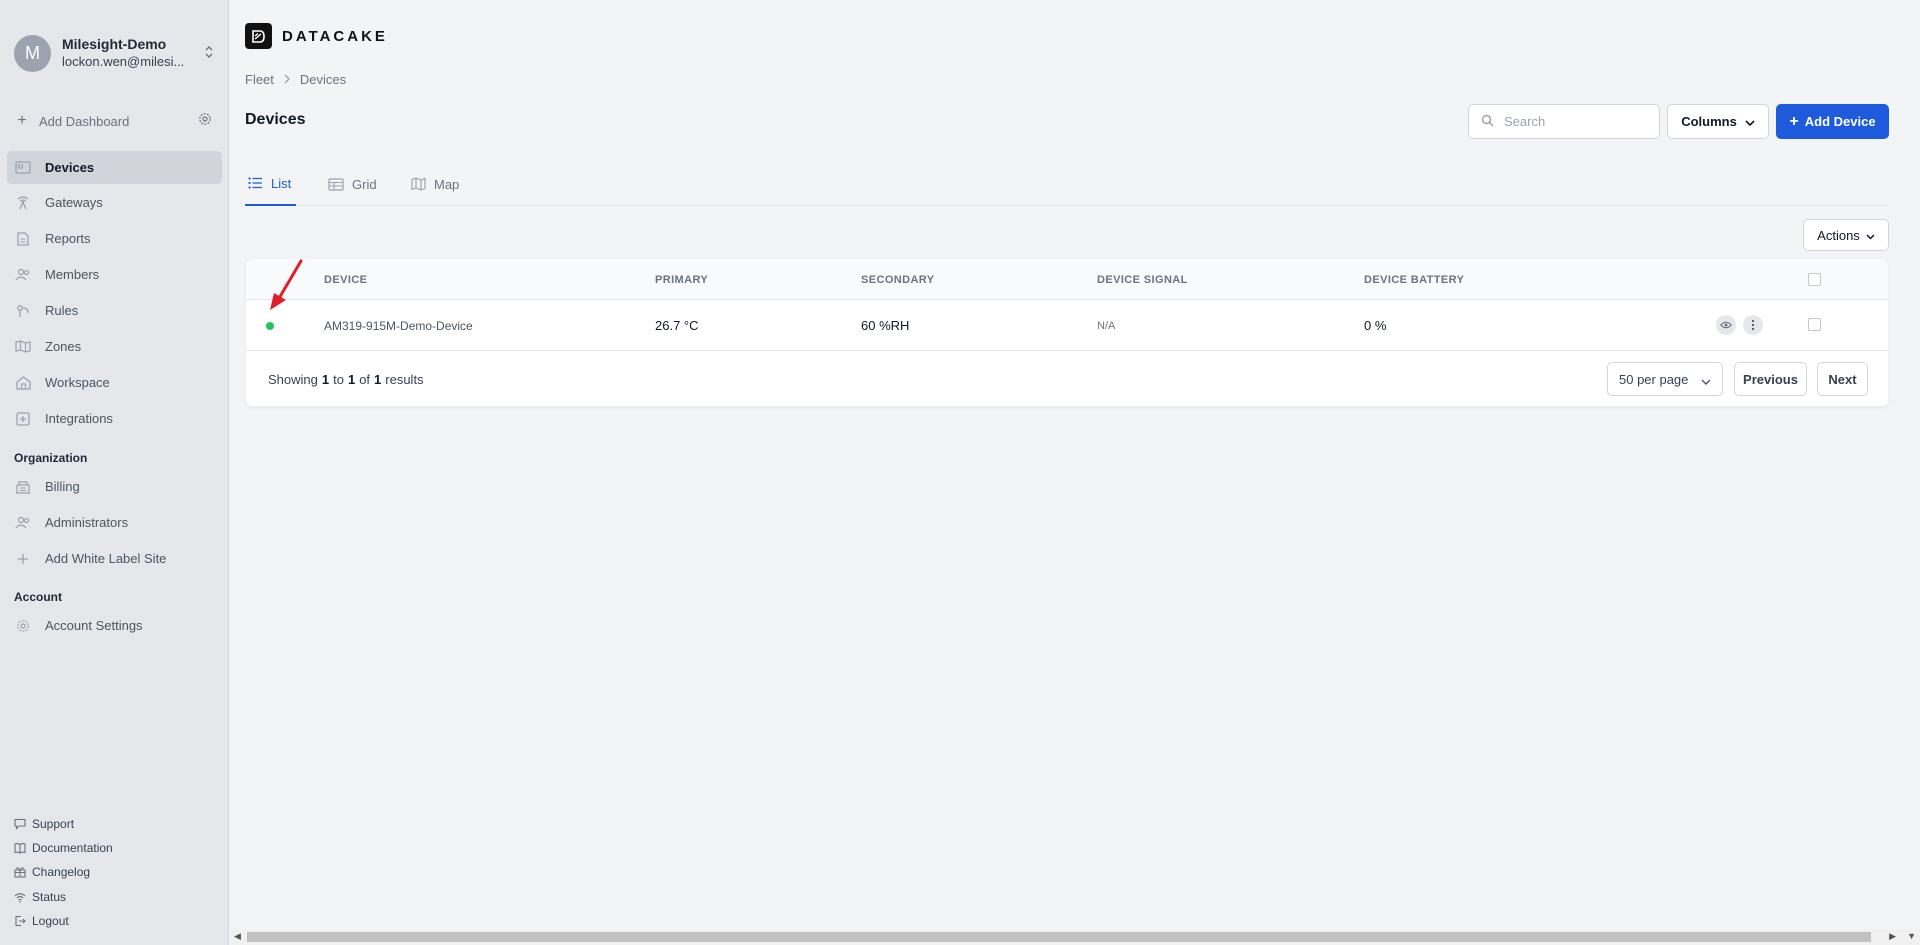 Image resolution: width=1920 pixels, height=945 pixels. I want to click on gift-icon, so click(21, 872).